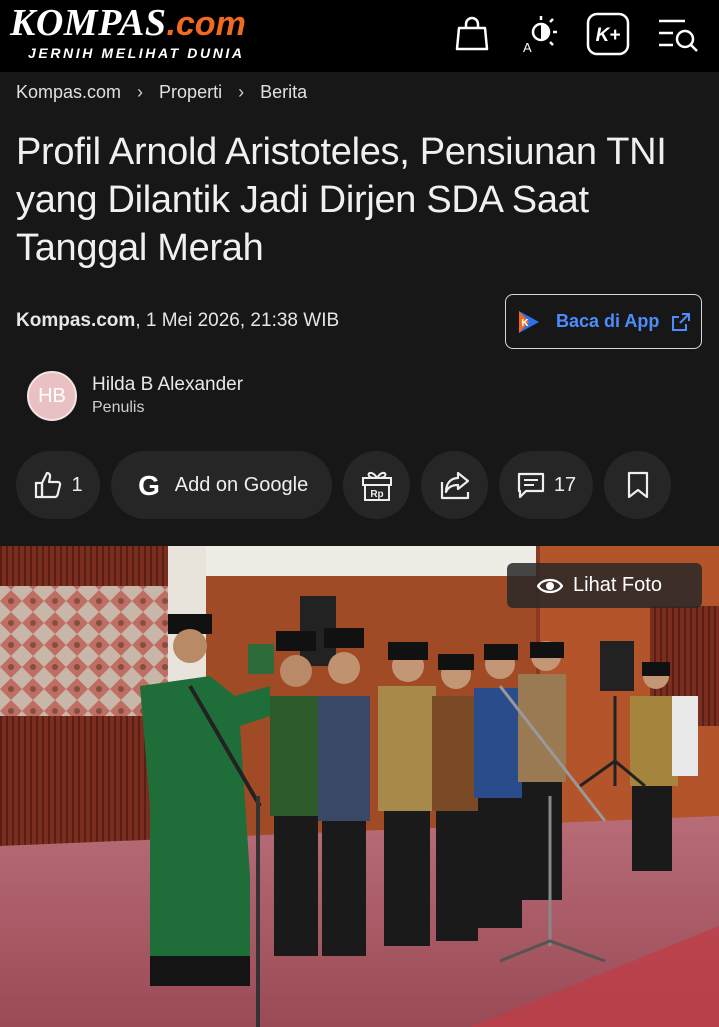 The width and height of the screenshot is (719, 1027). I want to click on logo-tagline: JERNIH MELIHAT DUNIA, so click(136, 53).